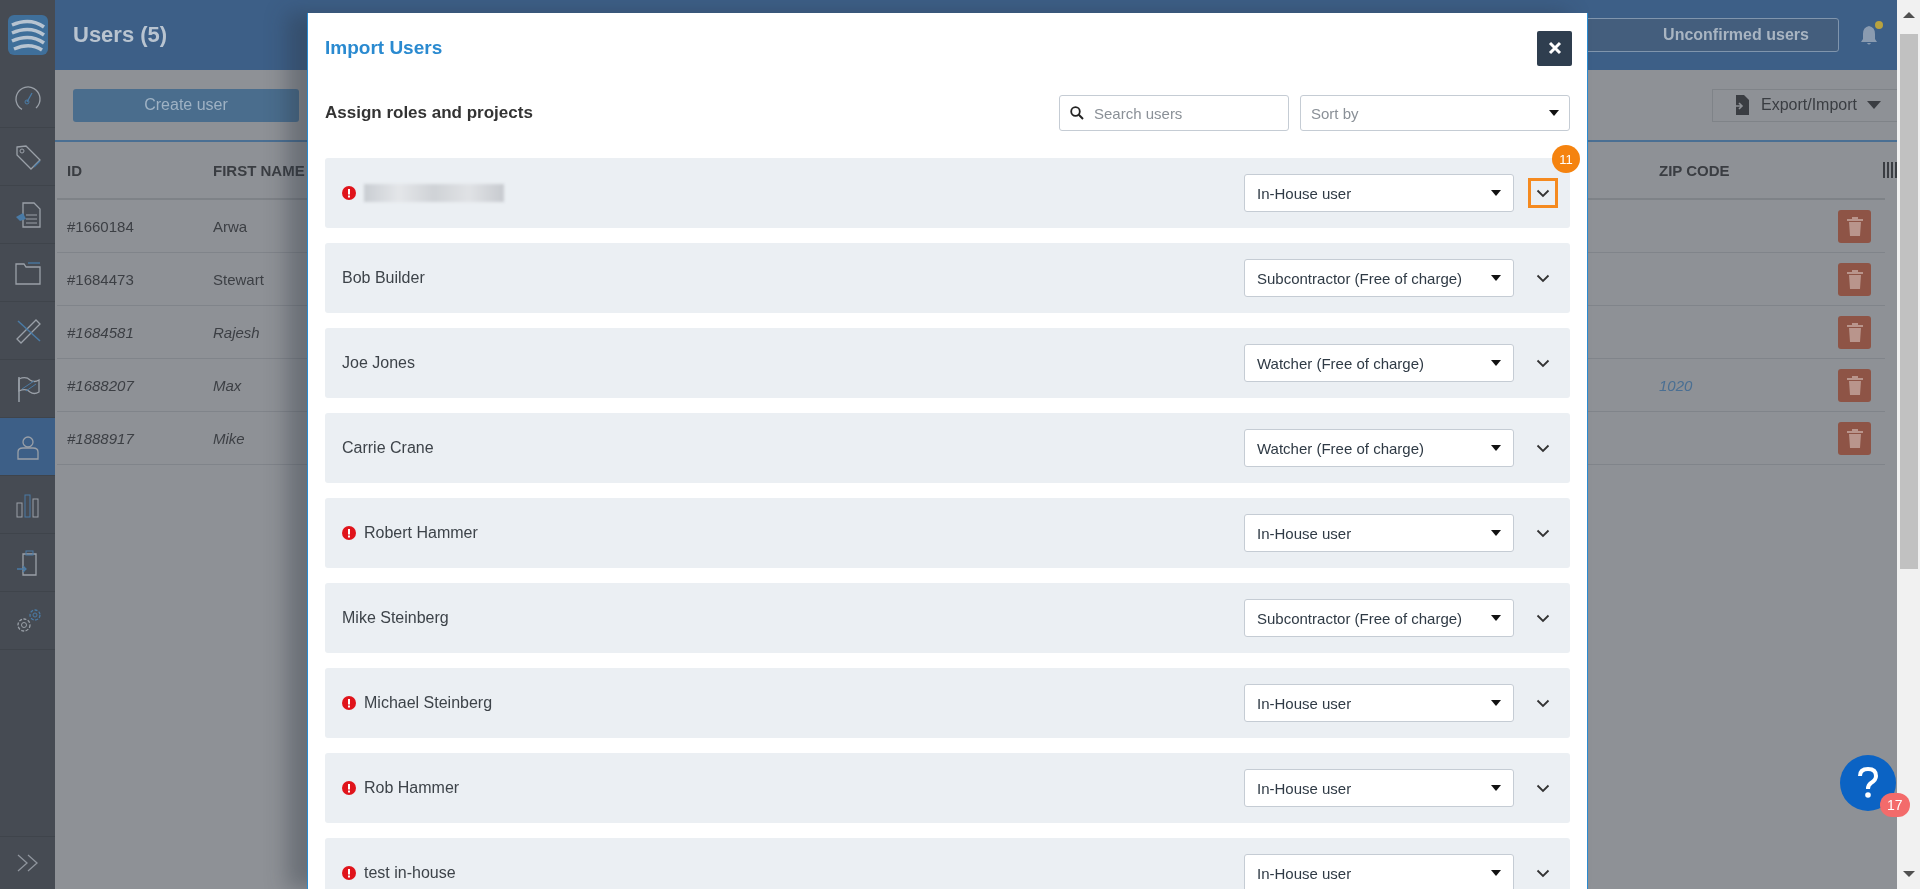 The height and width of the screenshot is (889, 1920). What do you see at coordinates (27, 35) in the screenshot?
I see `logo-icon` at bounding box center [27, 35].